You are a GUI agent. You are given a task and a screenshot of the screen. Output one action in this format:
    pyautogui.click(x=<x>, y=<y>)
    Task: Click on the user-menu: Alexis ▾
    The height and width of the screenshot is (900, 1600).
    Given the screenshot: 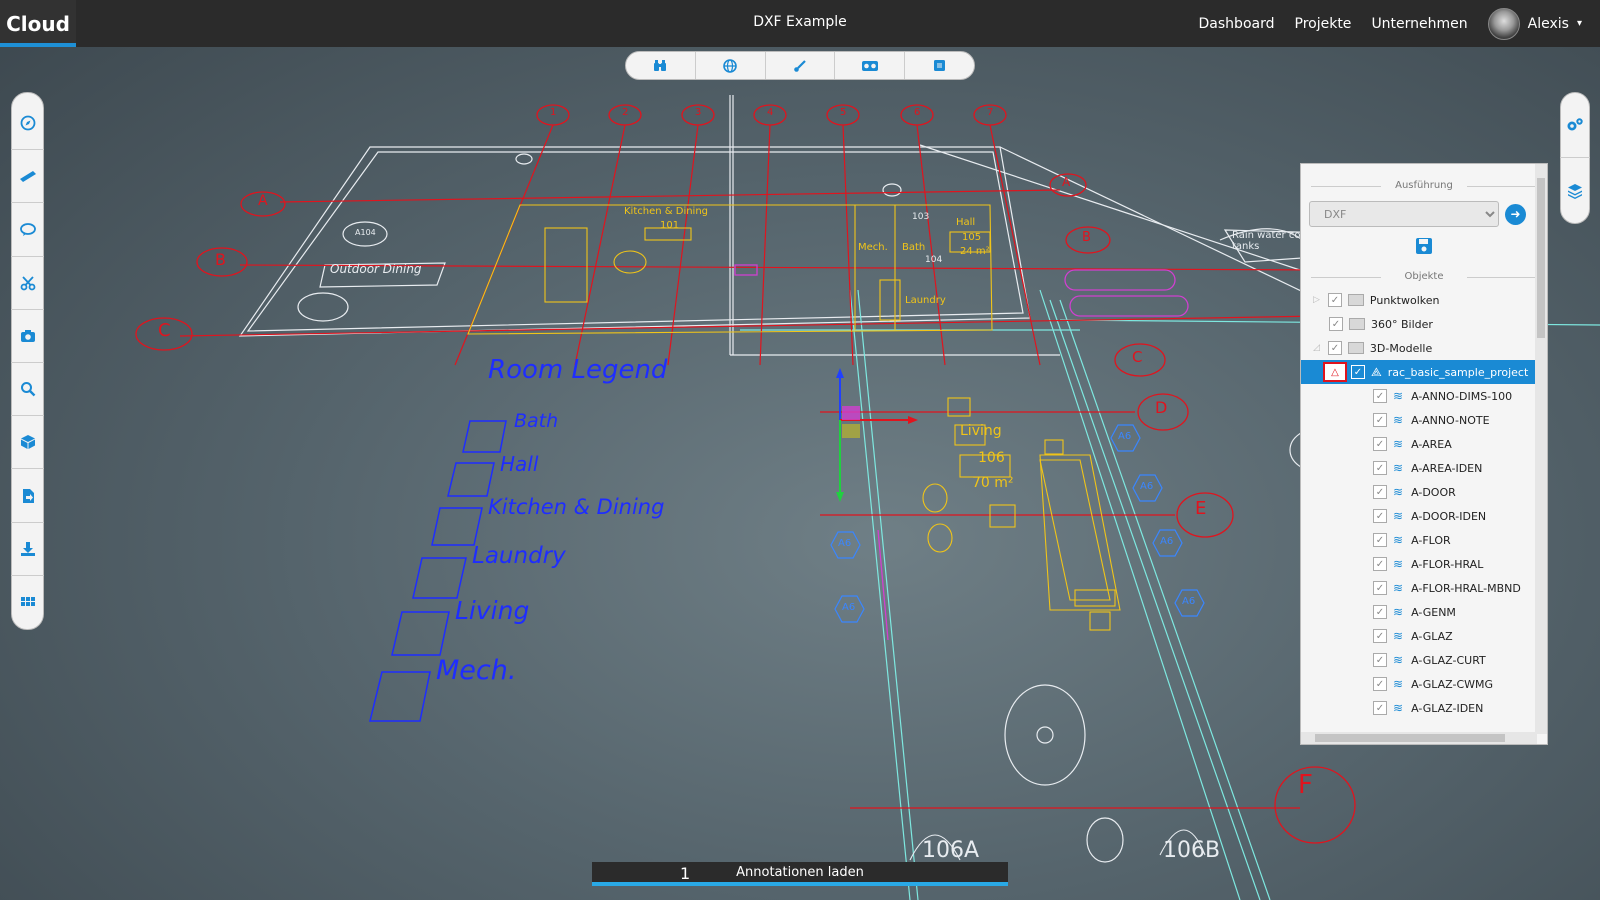 What is the action you would take?
    pyautogui.click(x=1534, y=23)
    